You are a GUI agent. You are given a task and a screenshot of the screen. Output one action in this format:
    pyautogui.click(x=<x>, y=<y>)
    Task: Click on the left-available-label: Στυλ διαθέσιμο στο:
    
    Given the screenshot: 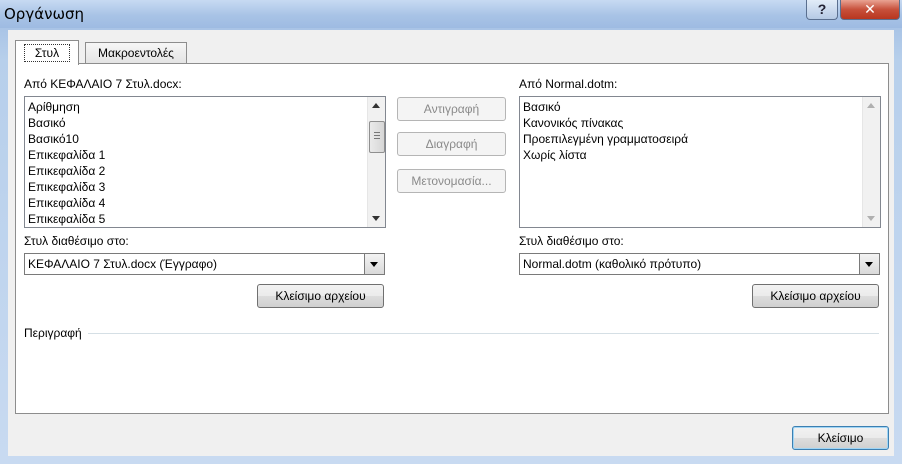 What is the action you would take?
    pyautogui.click(x=76, y=241)
    